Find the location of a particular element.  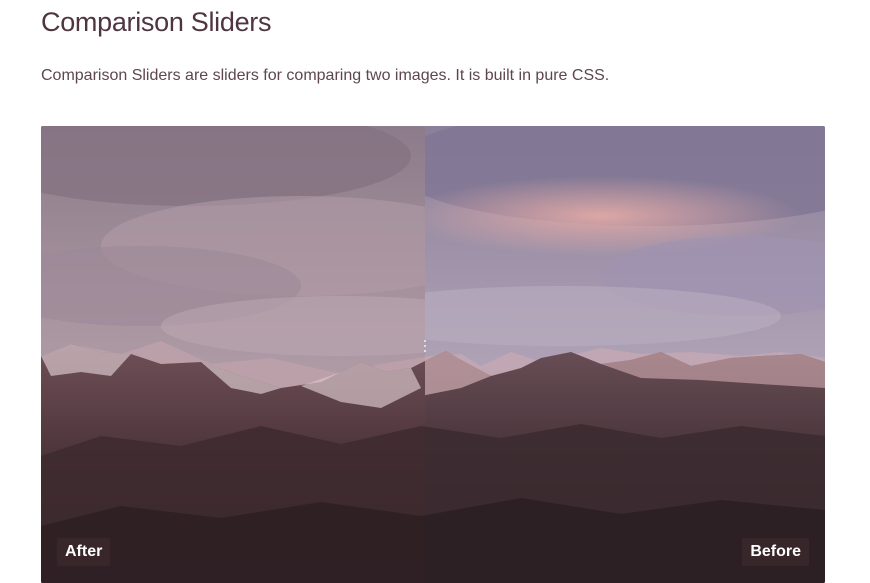

page-title: Comparison Sliders is located at coordinates (156, 22).